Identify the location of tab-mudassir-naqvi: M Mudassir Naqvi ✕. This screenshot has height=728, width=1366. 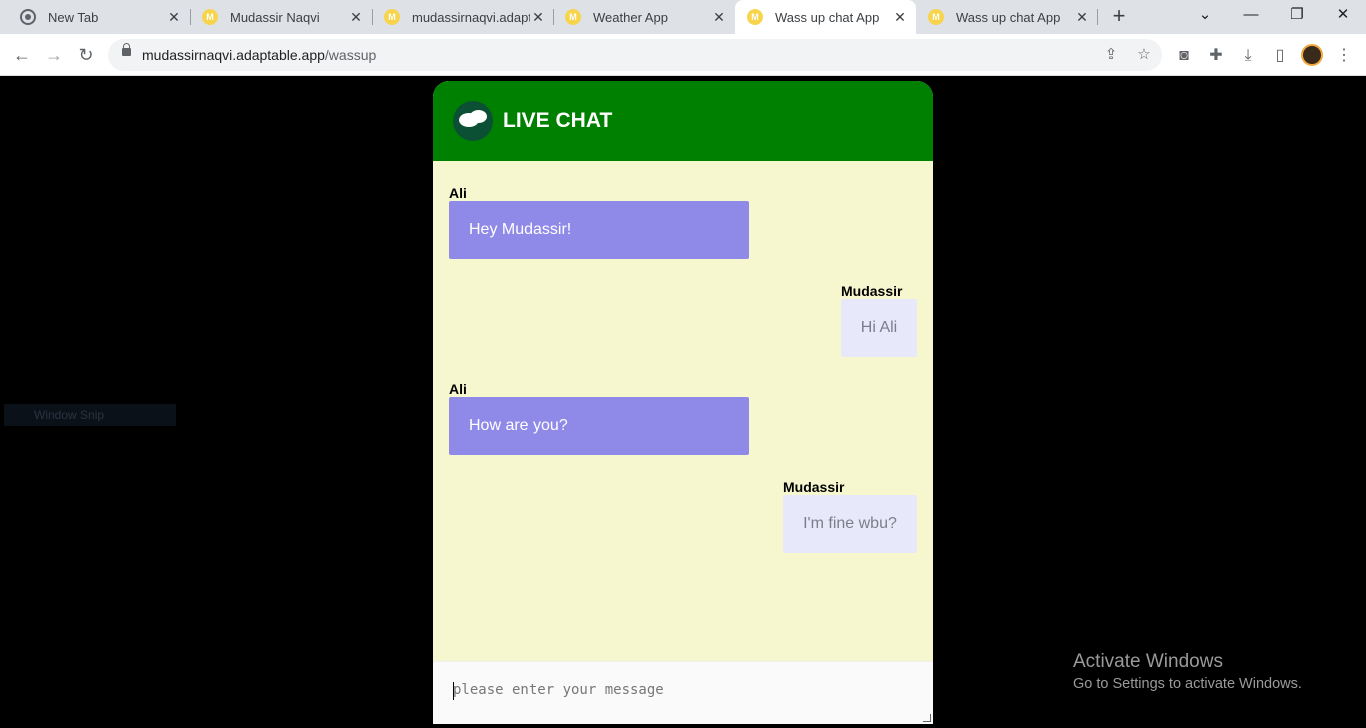
(281, 17).